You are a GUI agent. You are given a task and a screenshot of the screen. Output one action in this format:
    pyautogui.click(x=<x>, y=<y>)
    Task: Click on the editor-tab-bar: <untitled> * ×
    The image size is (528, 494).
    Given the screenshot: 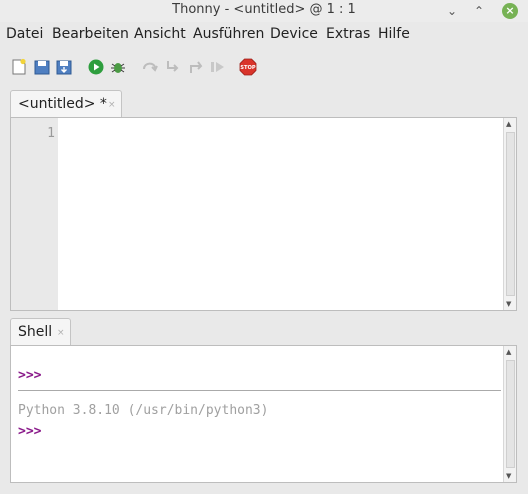 What is the action you would take?
    pyautogui.click(x=264, y=104)
    